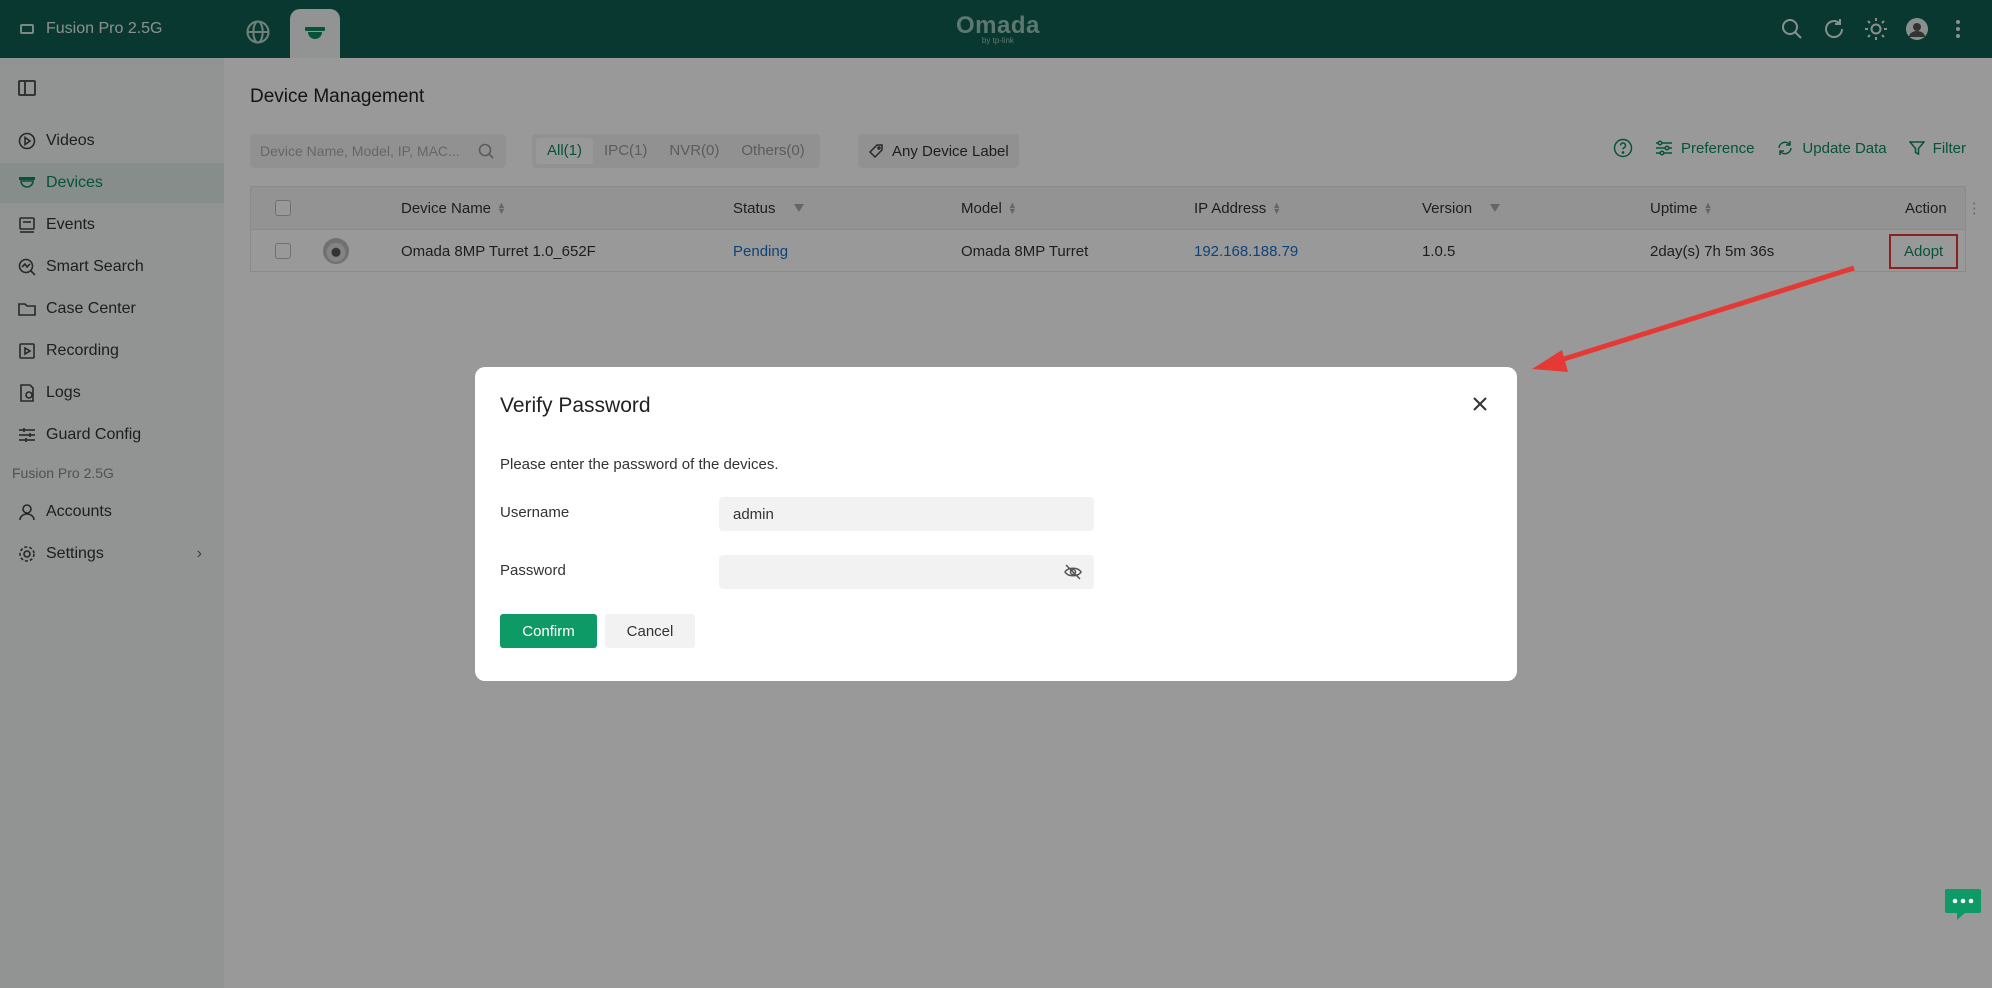  I want to click on username-field, so click(906, 514).